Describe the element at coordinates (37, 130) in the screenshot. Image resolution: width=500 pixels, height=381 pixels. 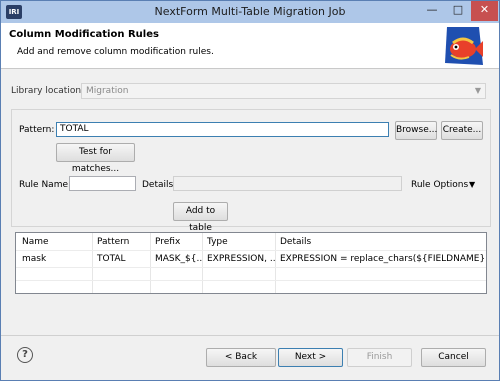
I see `pattern-label: Pattern:` at that location.